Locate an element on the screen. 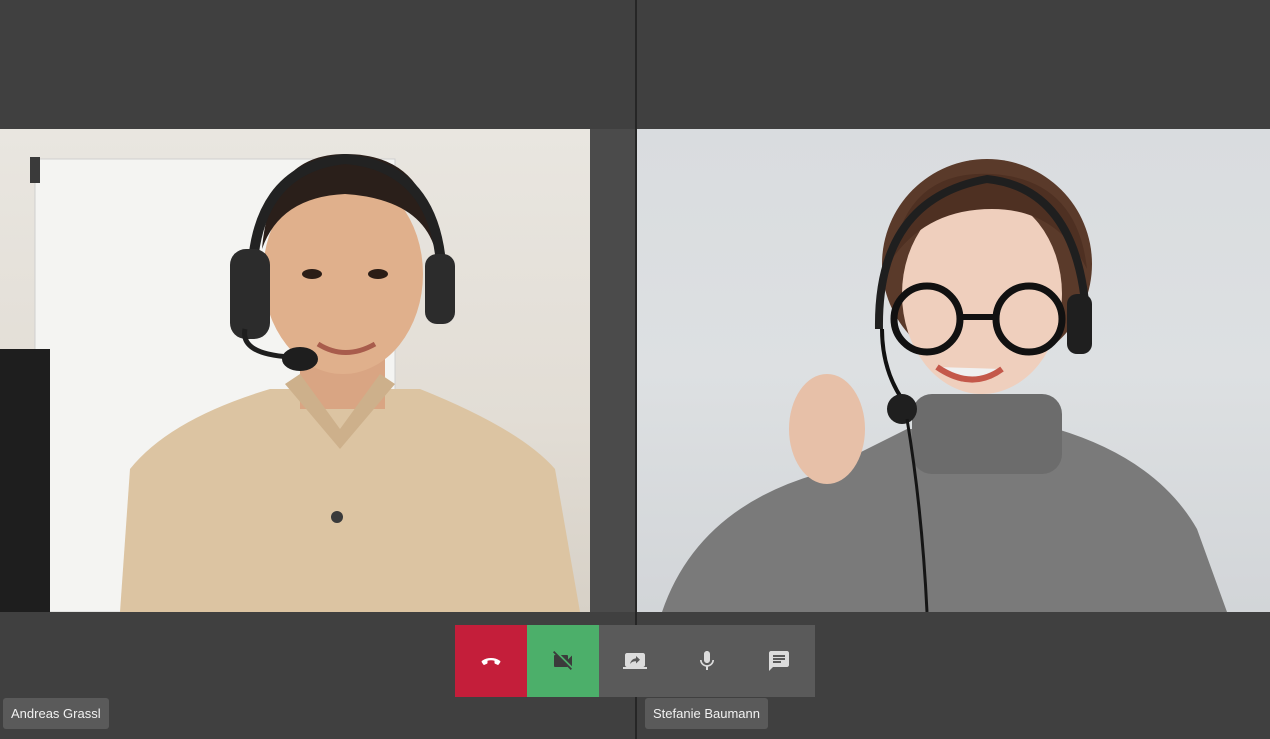  call-control-bar is located at coordinates (635, 661).